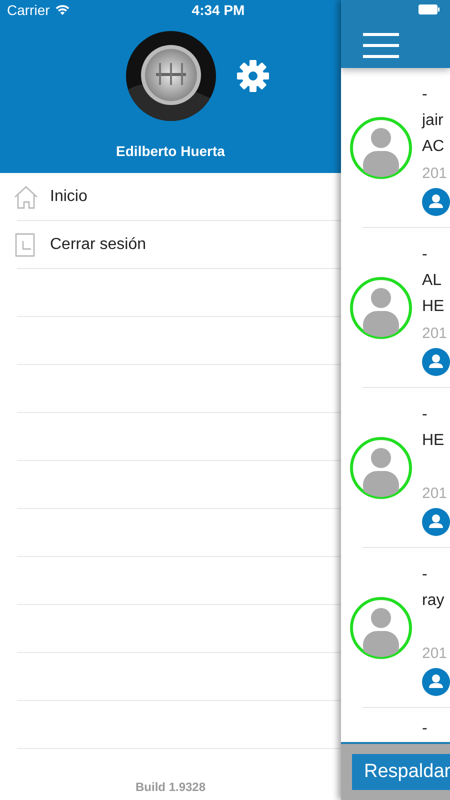 Image resolution: width=450 pixels, height=800 pixels. What do you see at coordinates (429, 9) in the screenshot?
I see `battery-icon` at bounding box center [429, 9].